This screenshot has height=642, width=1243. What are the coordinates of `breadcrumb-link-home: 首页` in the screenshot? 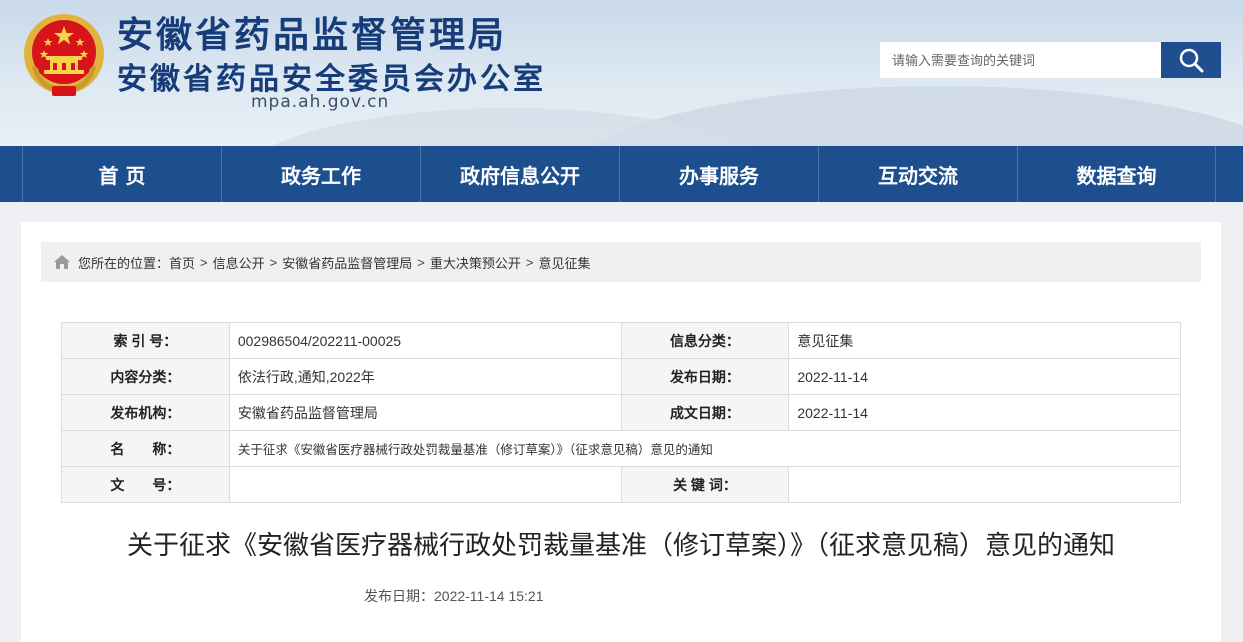 It's located at (182, 262).